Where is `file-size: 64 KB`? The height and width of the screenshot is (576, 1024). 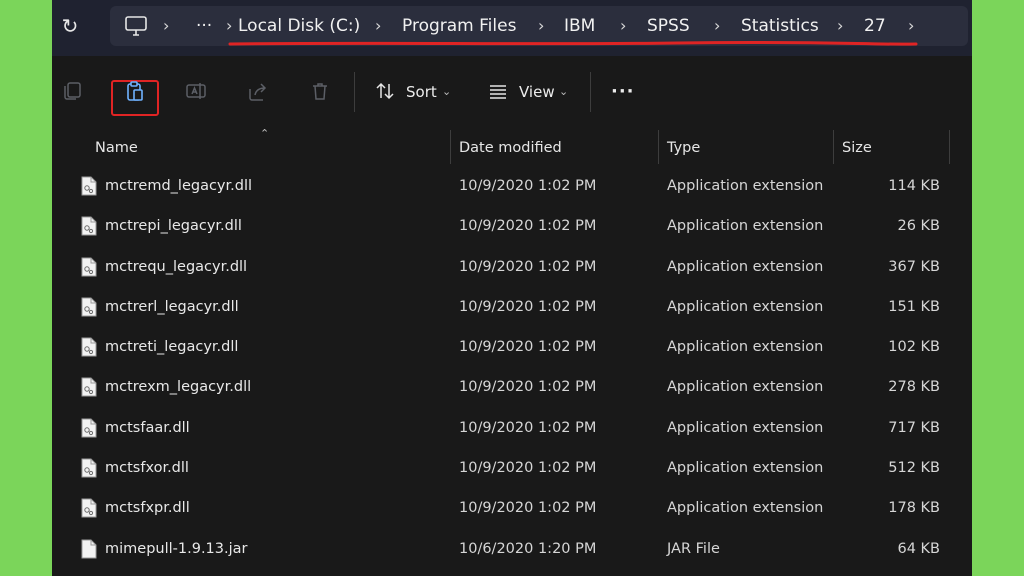
file-size: 64 KB is located at coordinates (918, 548).